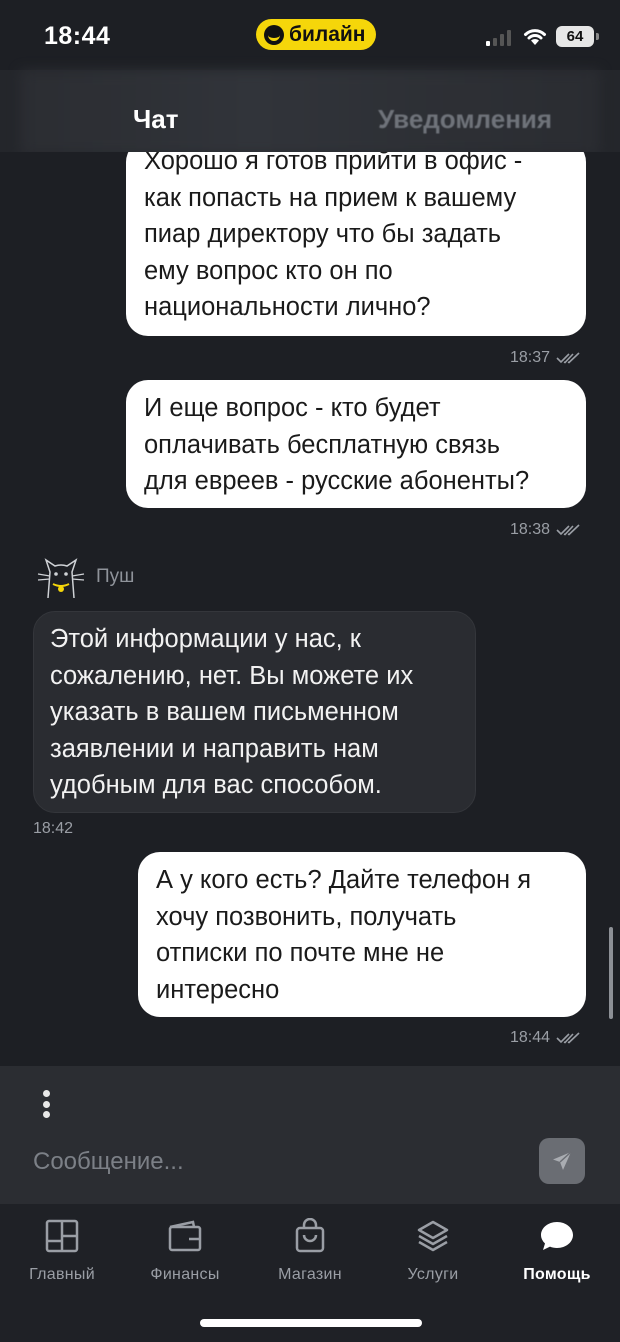 The width and height of the screenshot is (620, 1342). What do you see at coordinates (327, 34) in the screenshot?
I see `carrier-name: билайн` at bounding box center [327, 34].